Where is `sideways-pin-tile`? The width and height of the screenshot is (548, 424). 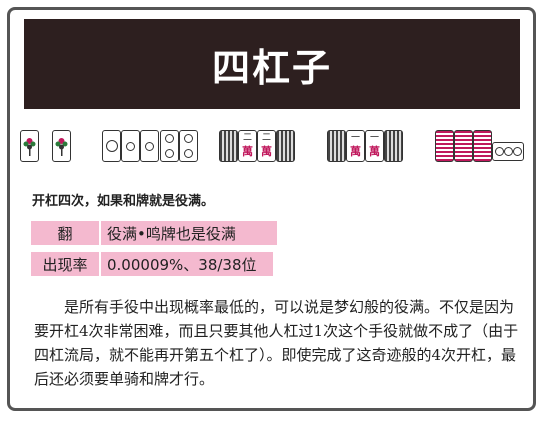
sideways-pin-tile is located at coordinates (508, 151).